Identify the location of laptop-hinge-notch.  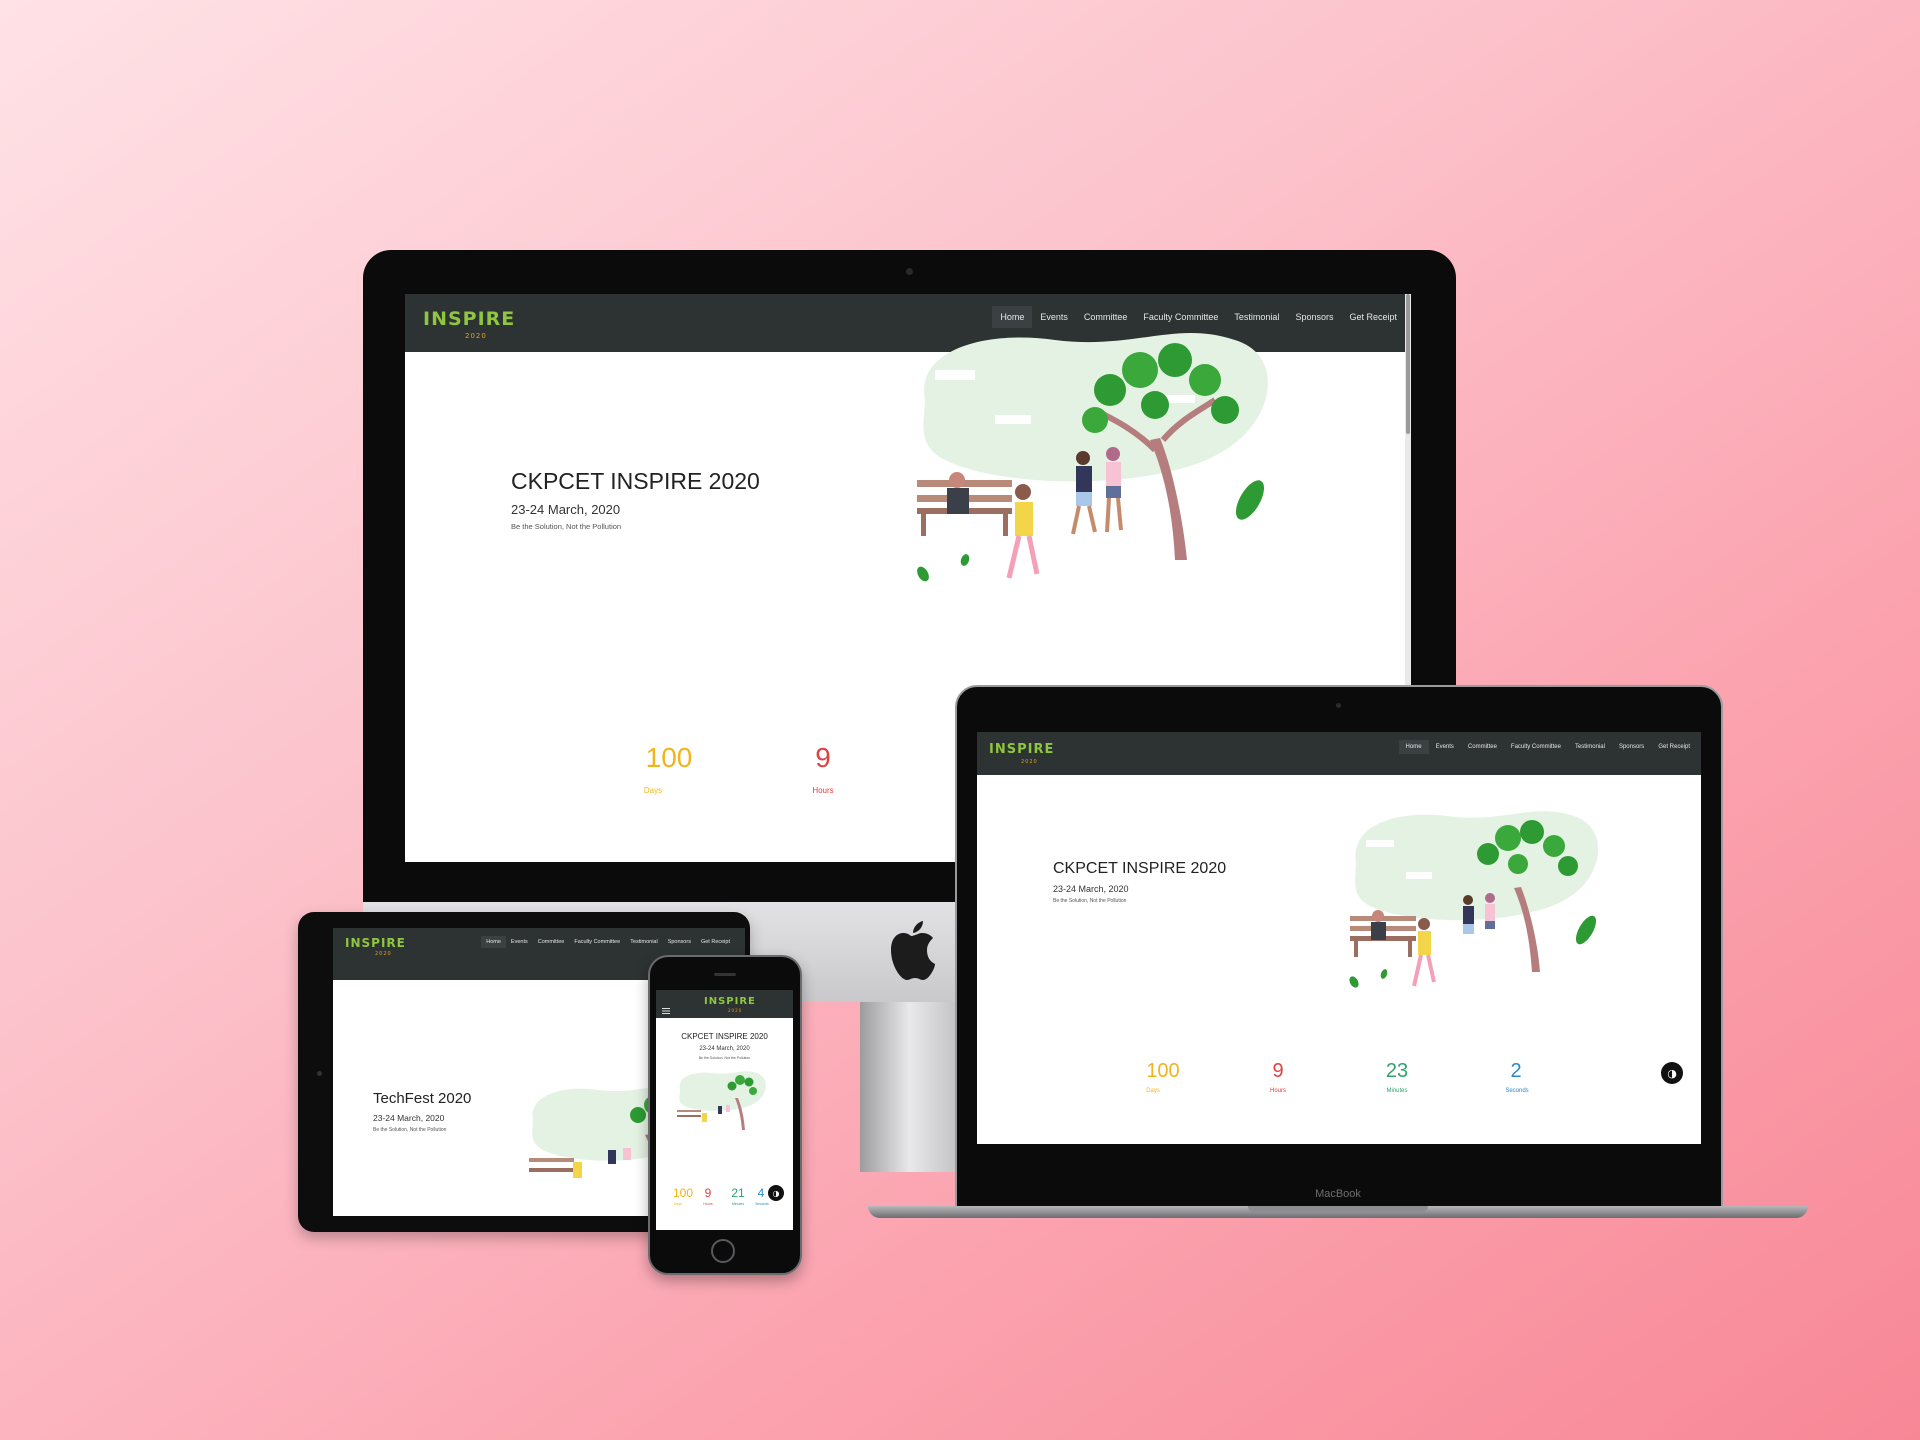
(1338, 1209).